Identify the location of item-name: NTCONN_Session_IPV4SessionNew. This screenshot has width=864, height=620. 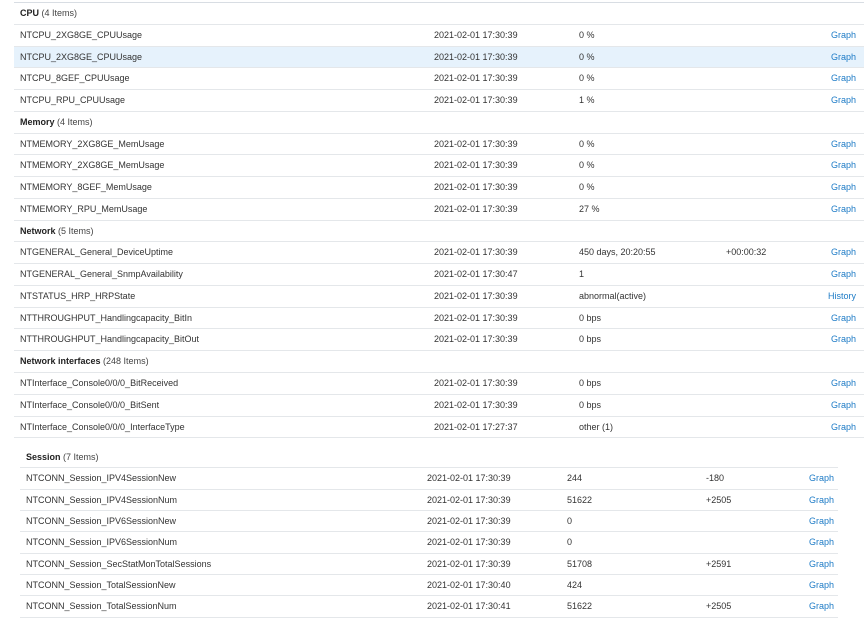
(101, 478).